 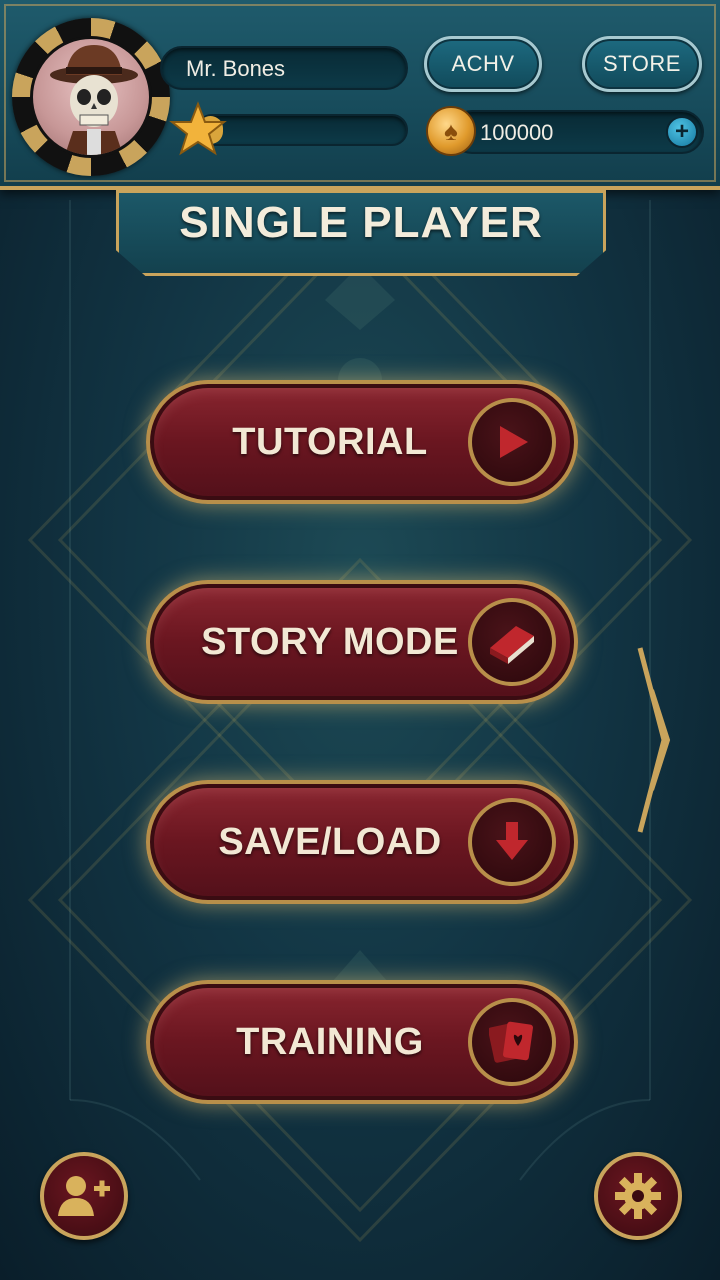 I want to click on page-title: SINGLE PLAYER, so click(x=361, y=222).